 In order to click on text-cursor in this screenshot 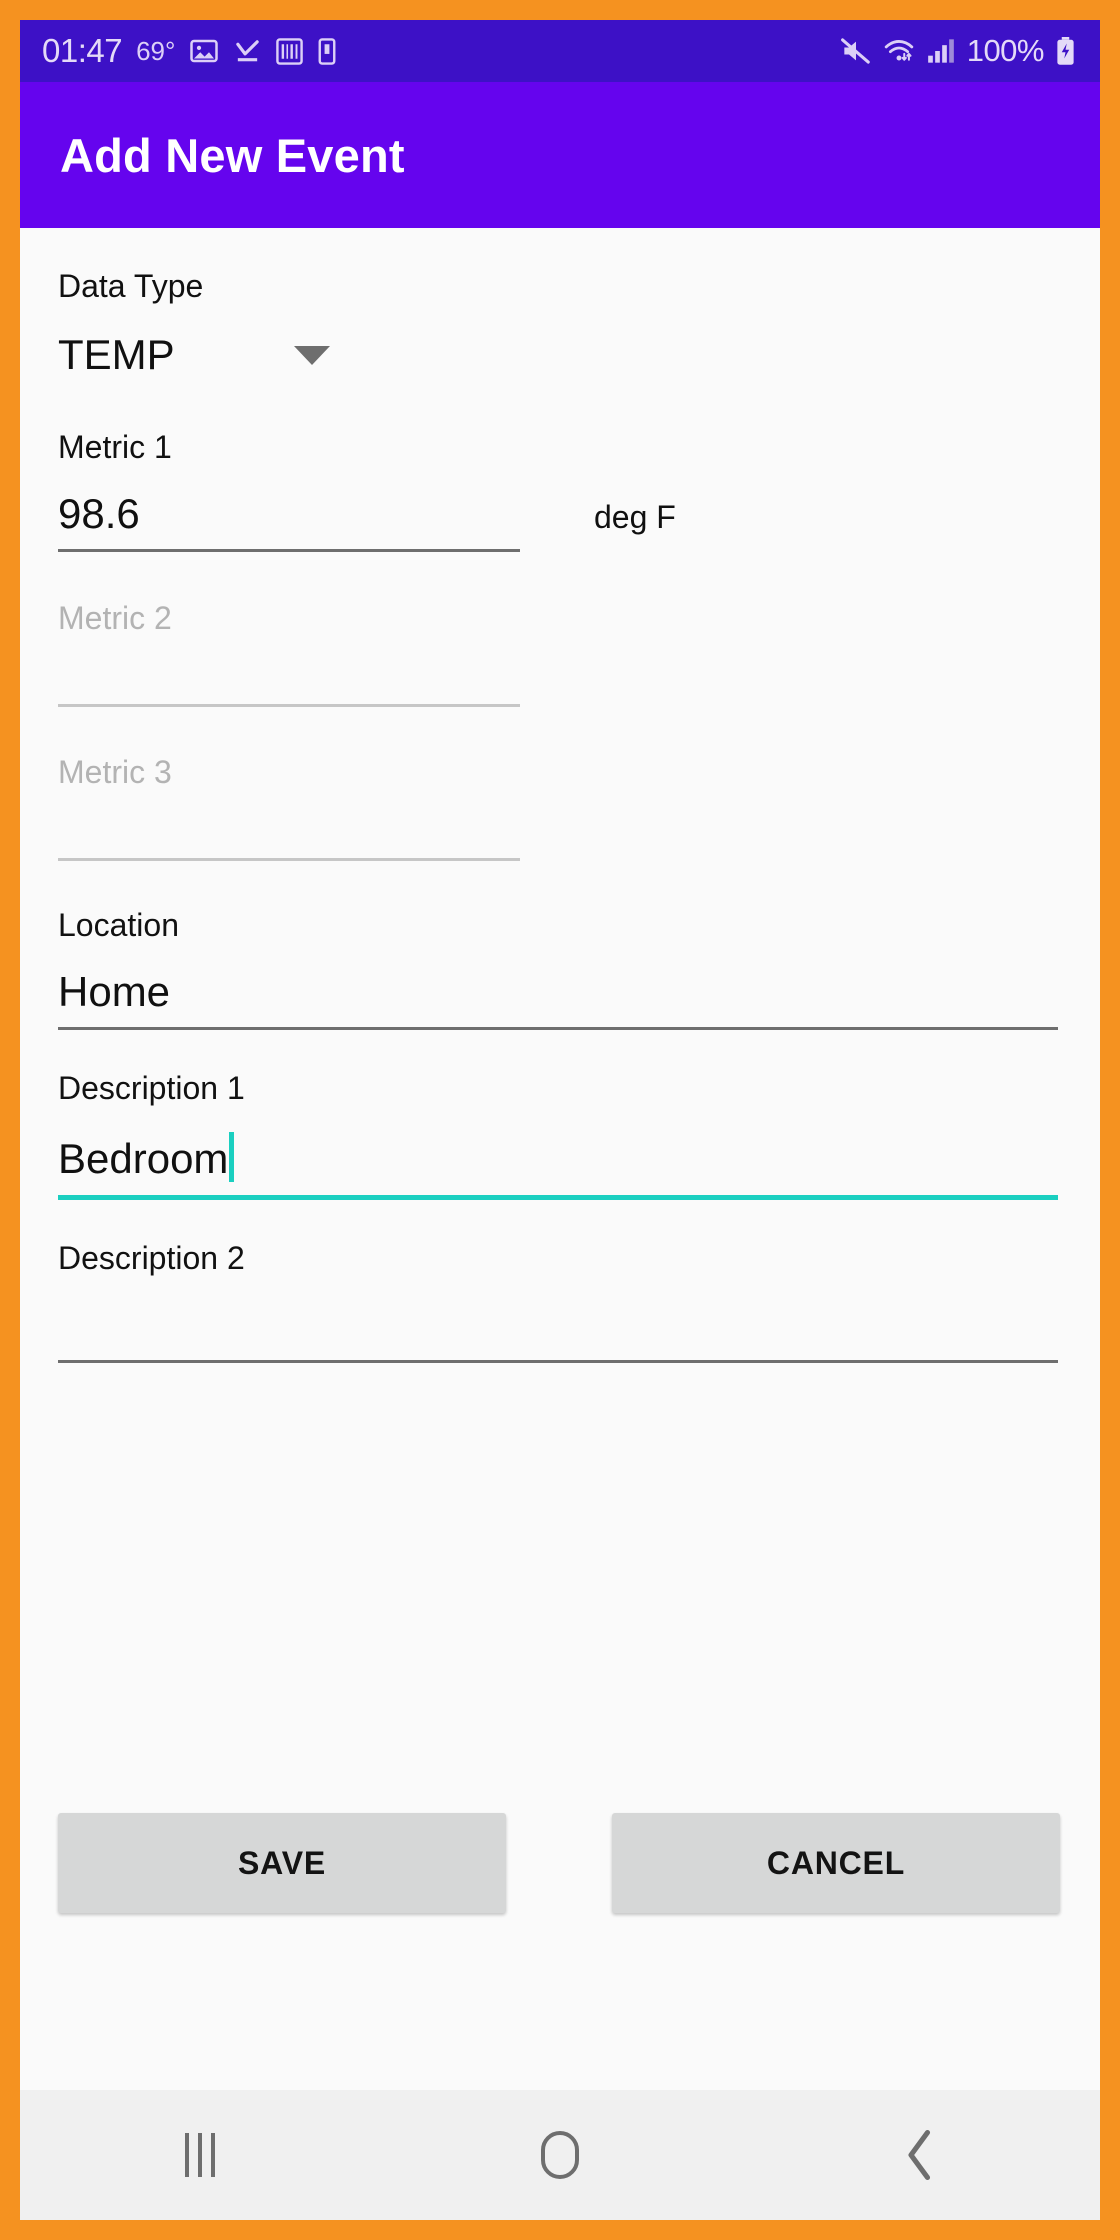, I will do `click(232, 1157)`.